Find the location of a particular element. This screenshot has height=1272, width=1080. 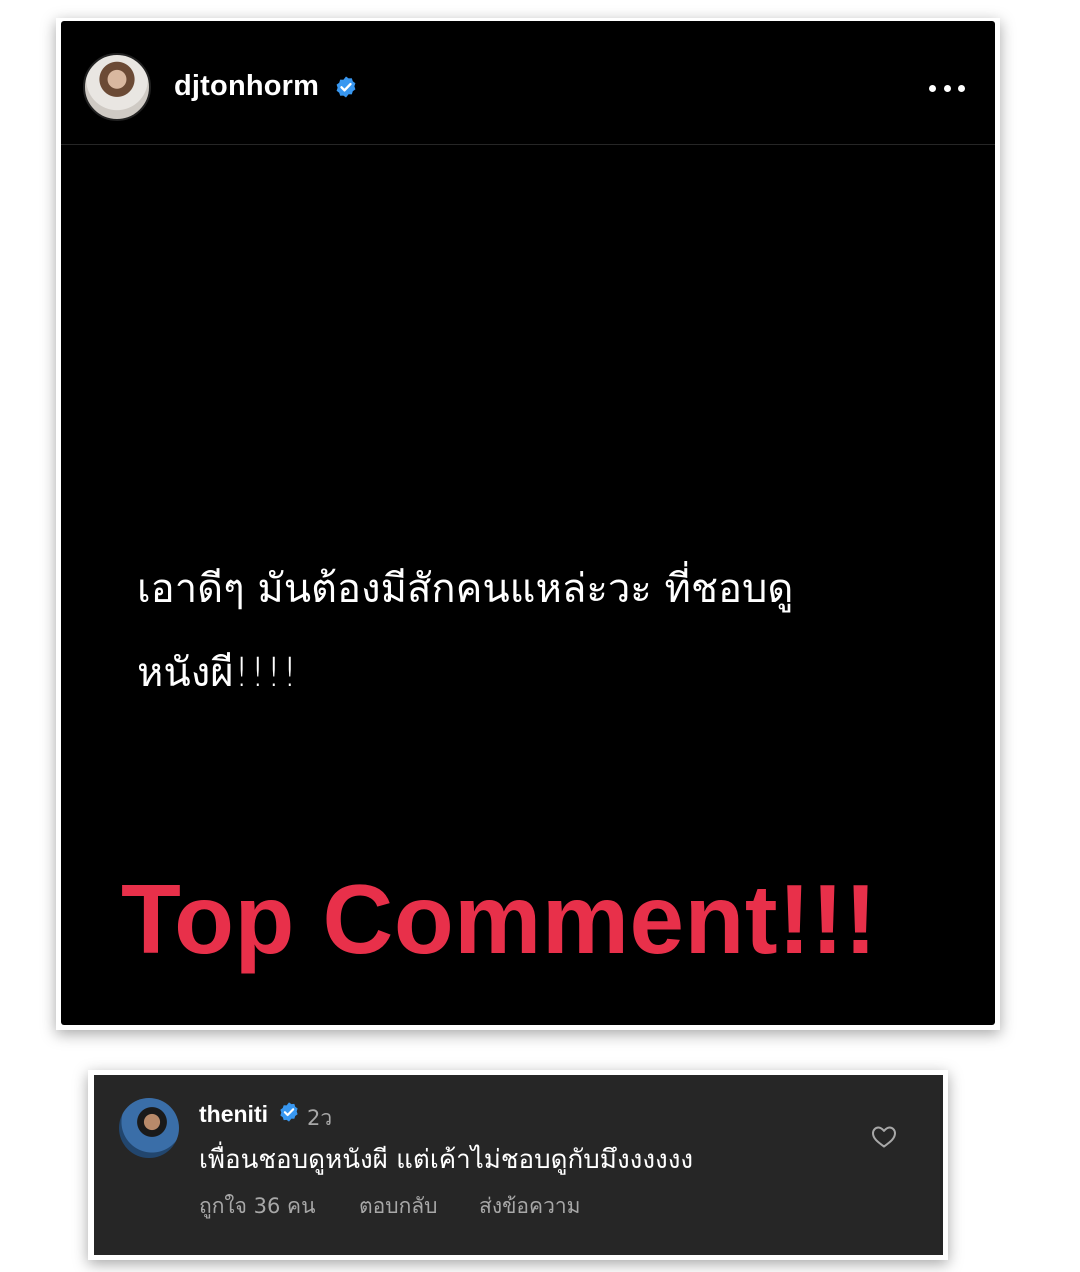

top-comment-overlay-text: Top Comment!!! is located at coordinates (499, 919).